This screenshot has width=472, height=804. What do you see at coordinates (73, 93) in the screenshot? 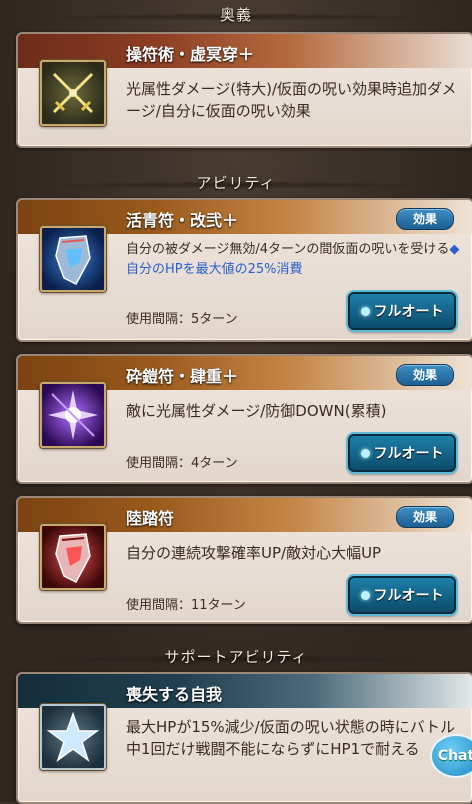
I see `crossed-swords-icon` at bounding box center [73, 93].